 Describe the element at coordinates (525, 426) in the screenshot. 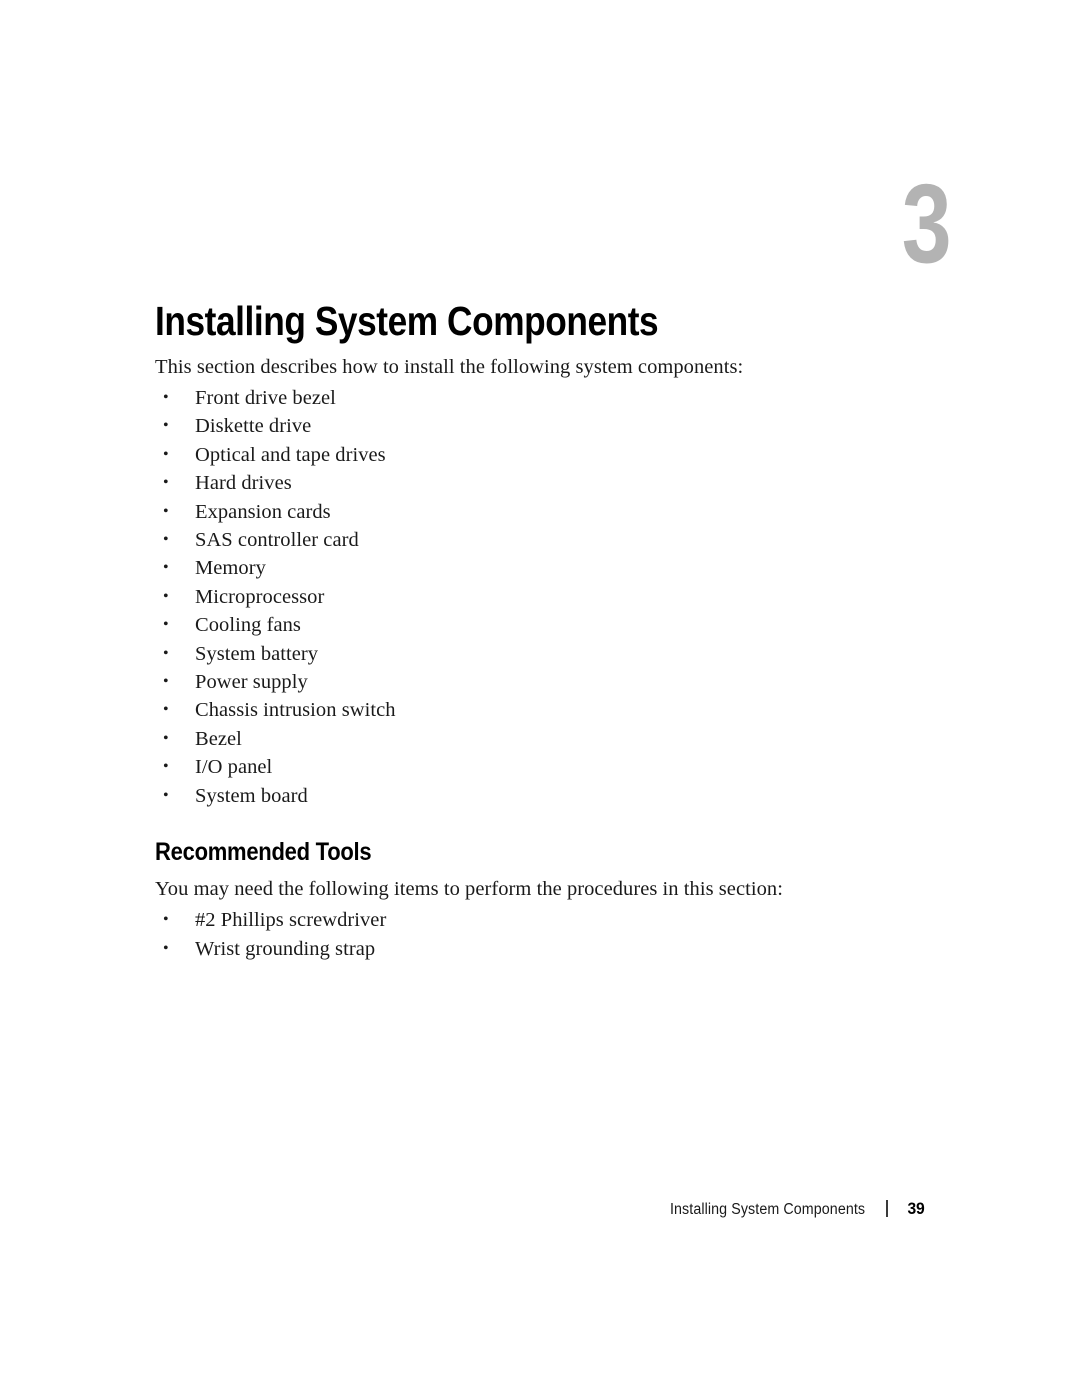

I see `list-item: • Diskette drive` at that location.